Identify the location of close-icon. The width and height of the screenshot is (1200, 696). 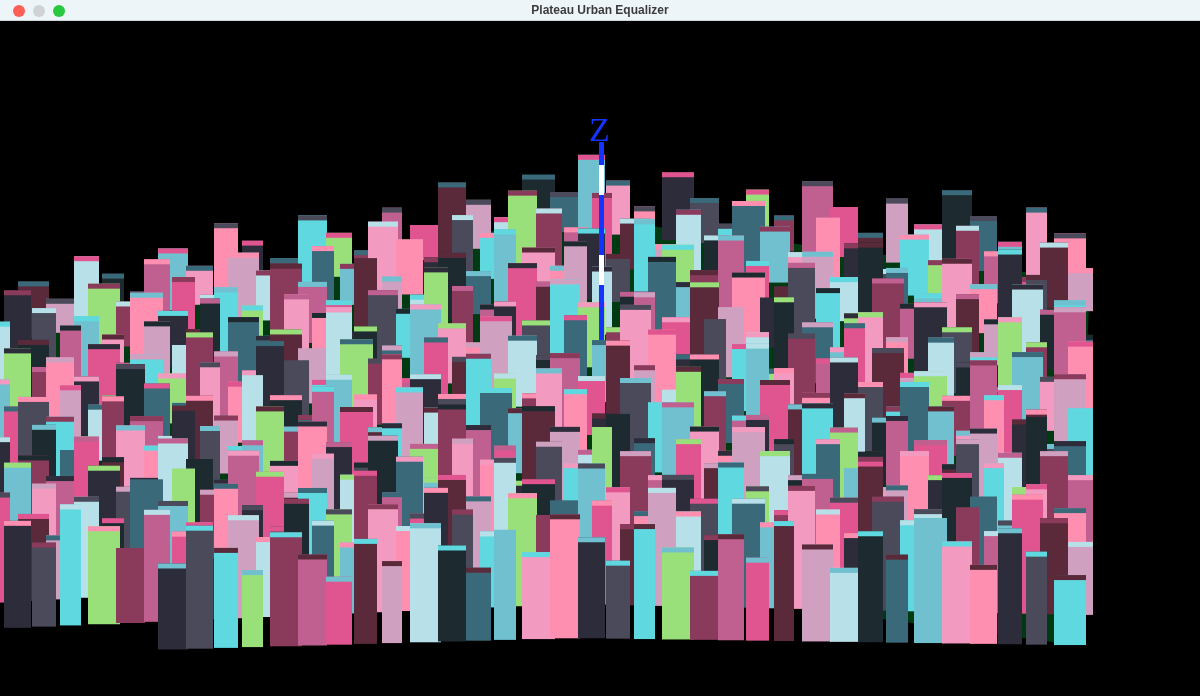
(19, 11).